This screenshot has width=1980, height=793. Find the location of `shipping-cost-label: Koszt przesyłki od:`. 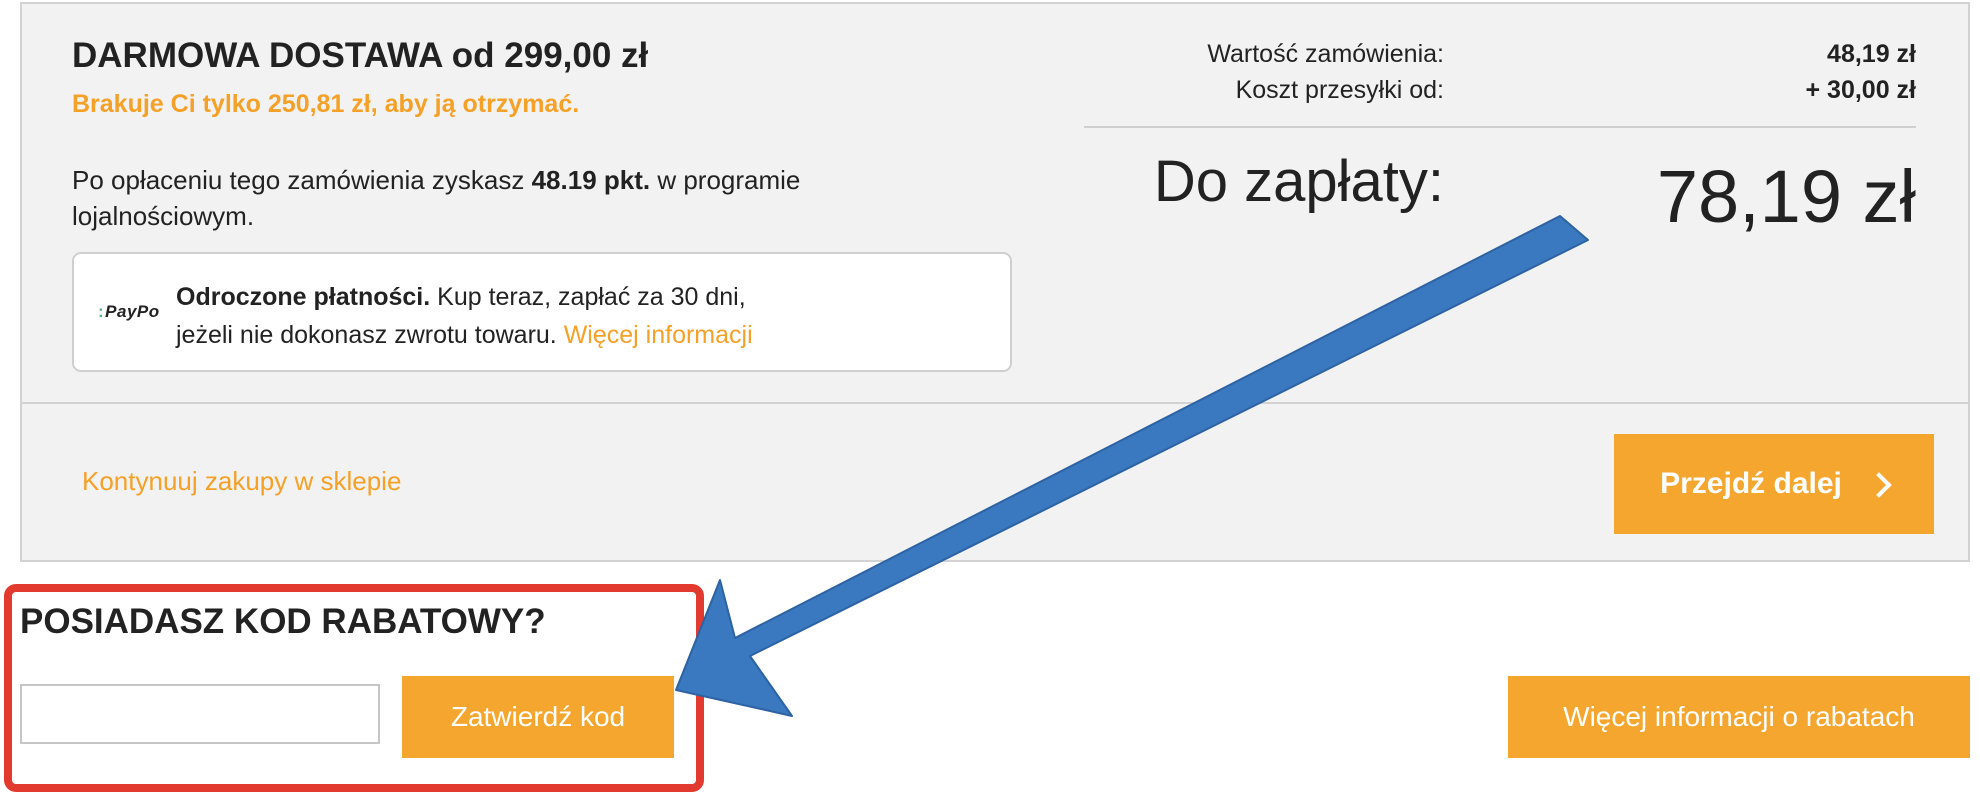

shipping-cost-label: Koszt przesyłki od: is located at coordinates (1339, 90).